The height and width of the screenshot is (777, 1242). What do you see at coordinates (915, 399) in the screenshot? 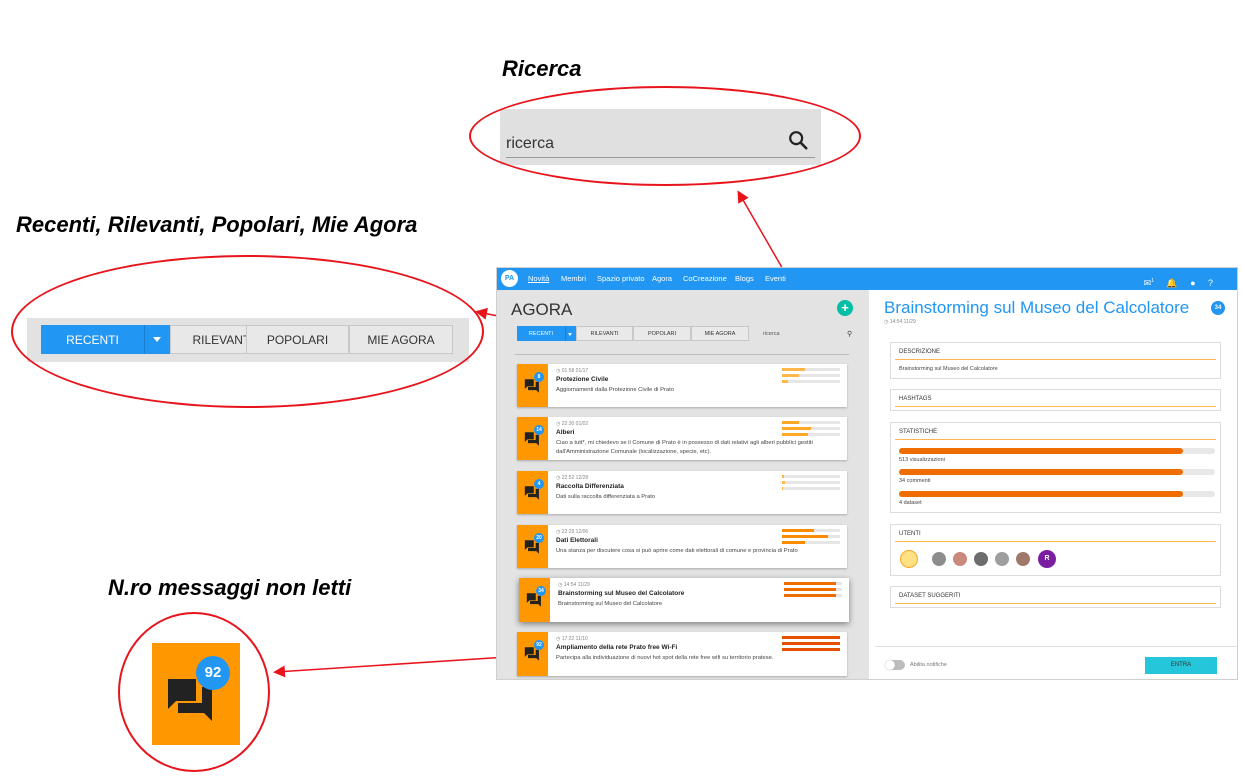
I see `section-title: HASHTAGS` at bounding box center [915, 399].